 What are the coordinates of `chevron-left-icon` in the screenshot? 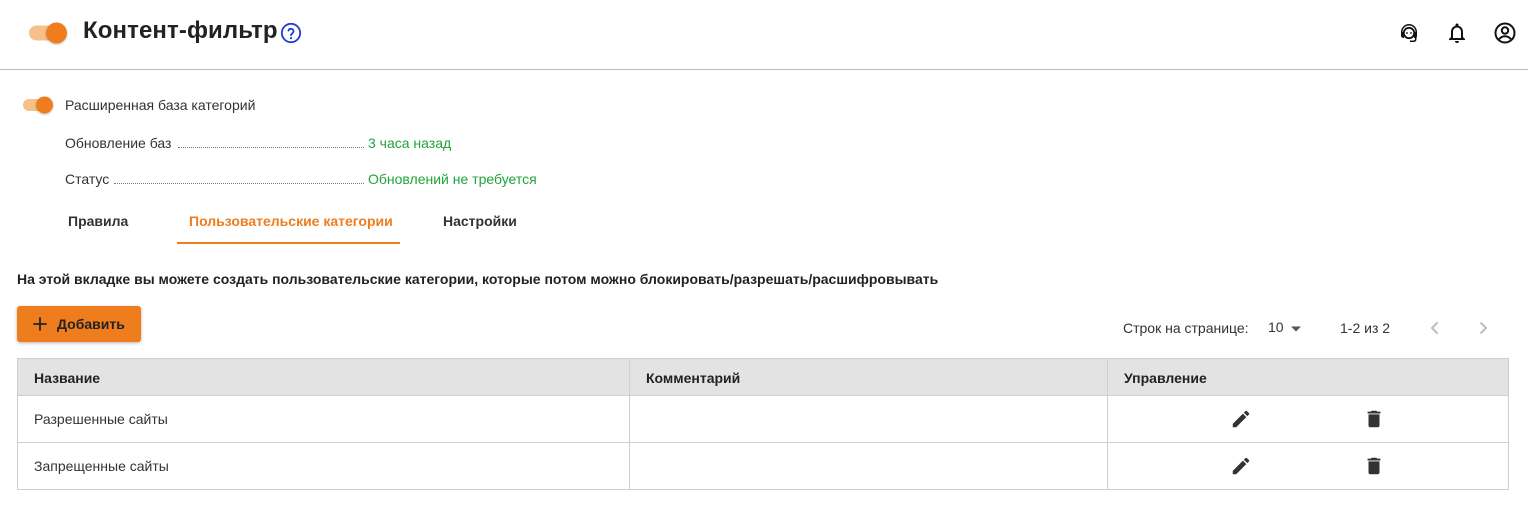 It's located at (1435, 328).